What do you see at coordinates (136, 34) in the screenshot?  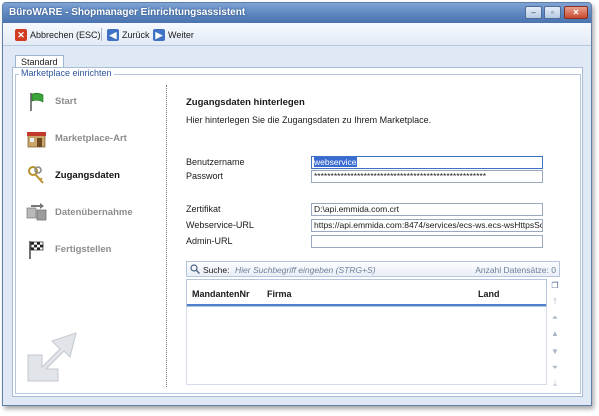 I see `back-label: Zurück` at bounding box center [136, 34].